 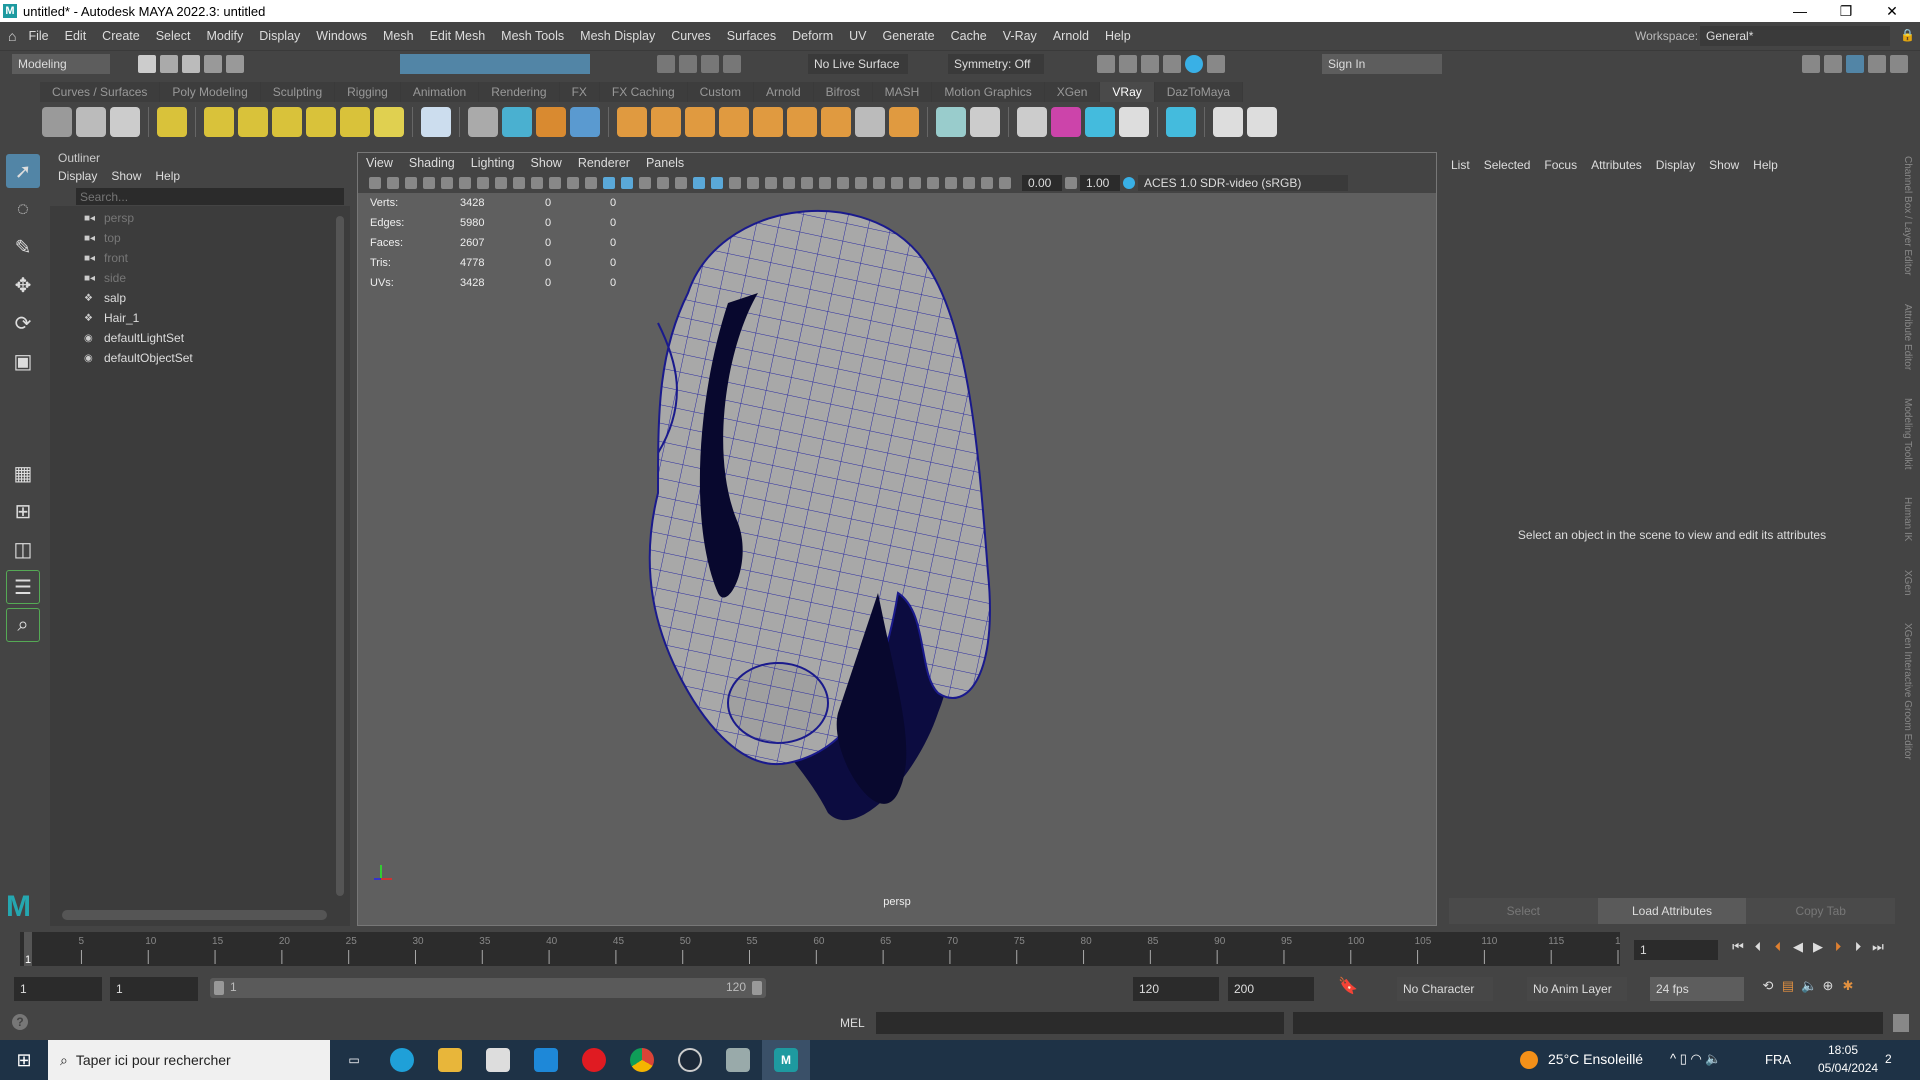 What do you see at coordinates (379, 163) in the screenshot?
I see `viewport-menu-view: View` at bounding box center [379, 163].